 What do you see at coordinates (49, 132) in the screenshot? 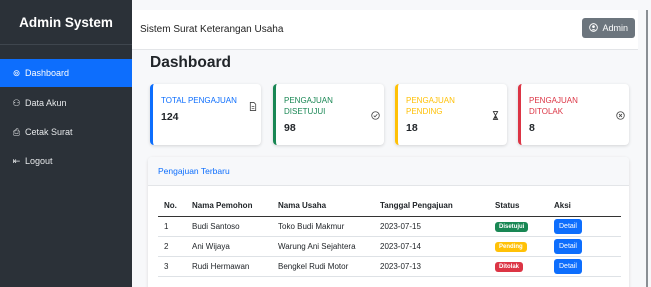
I see `sidebar-item-label: Cetak Surat` at bounding box center [49, 132].